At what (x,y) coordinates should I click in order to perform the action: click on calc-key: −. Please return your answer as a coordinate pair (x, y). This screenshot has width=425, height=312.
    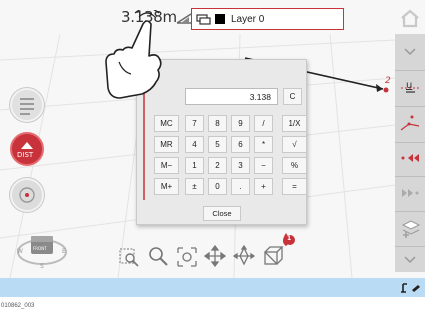
    Looking at the image, I should click on (263, 165).